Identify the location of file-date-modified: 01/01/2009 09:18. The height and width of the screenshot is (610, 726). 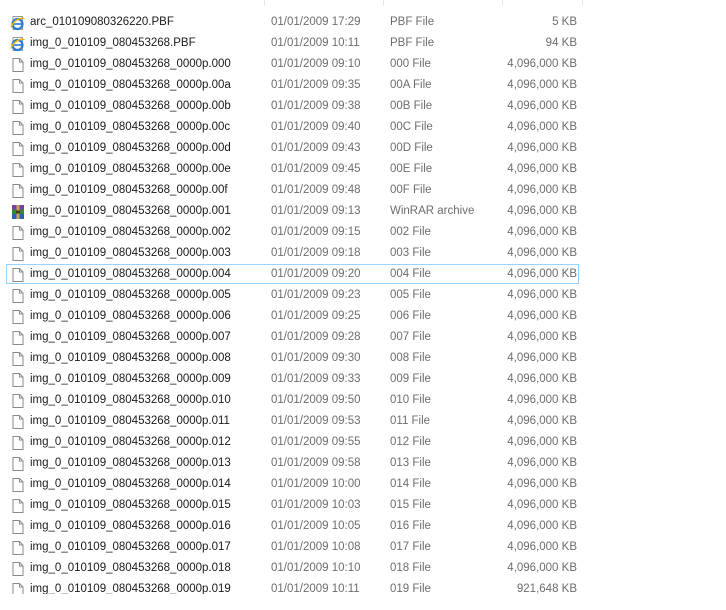
(316, 253).